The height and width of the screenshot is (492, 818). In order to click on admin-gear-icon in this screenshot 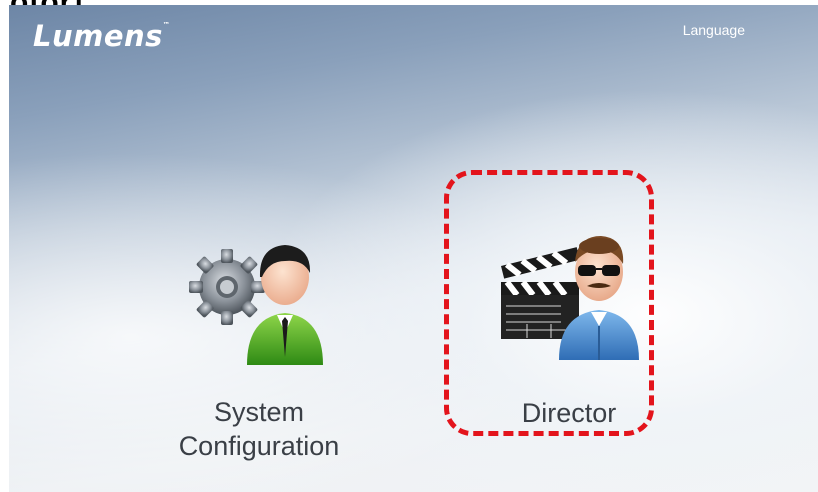, I will do `click(256, 305)`.